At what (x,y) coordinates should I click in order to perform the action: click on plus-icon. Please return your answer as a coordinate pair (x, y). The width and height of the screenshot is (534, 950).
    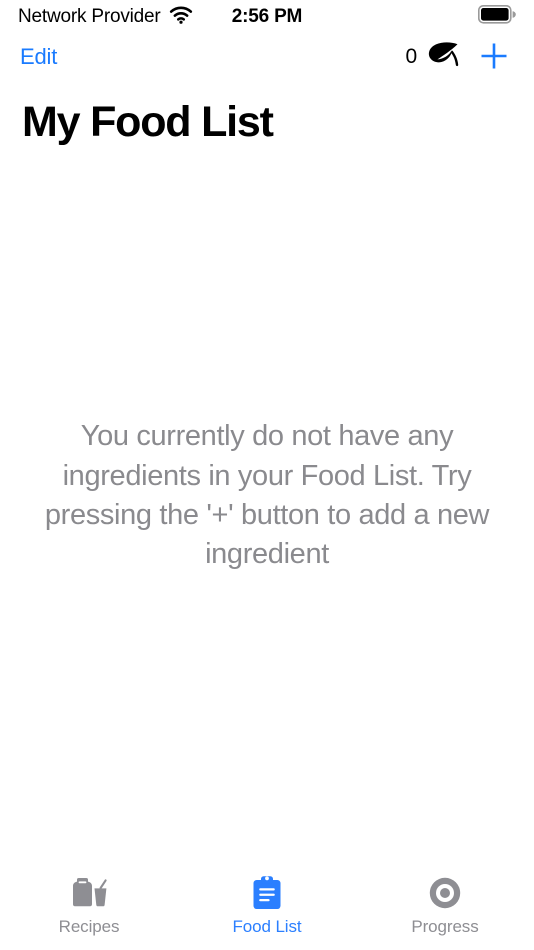
    Looking at the image, I should click on (494, 57).